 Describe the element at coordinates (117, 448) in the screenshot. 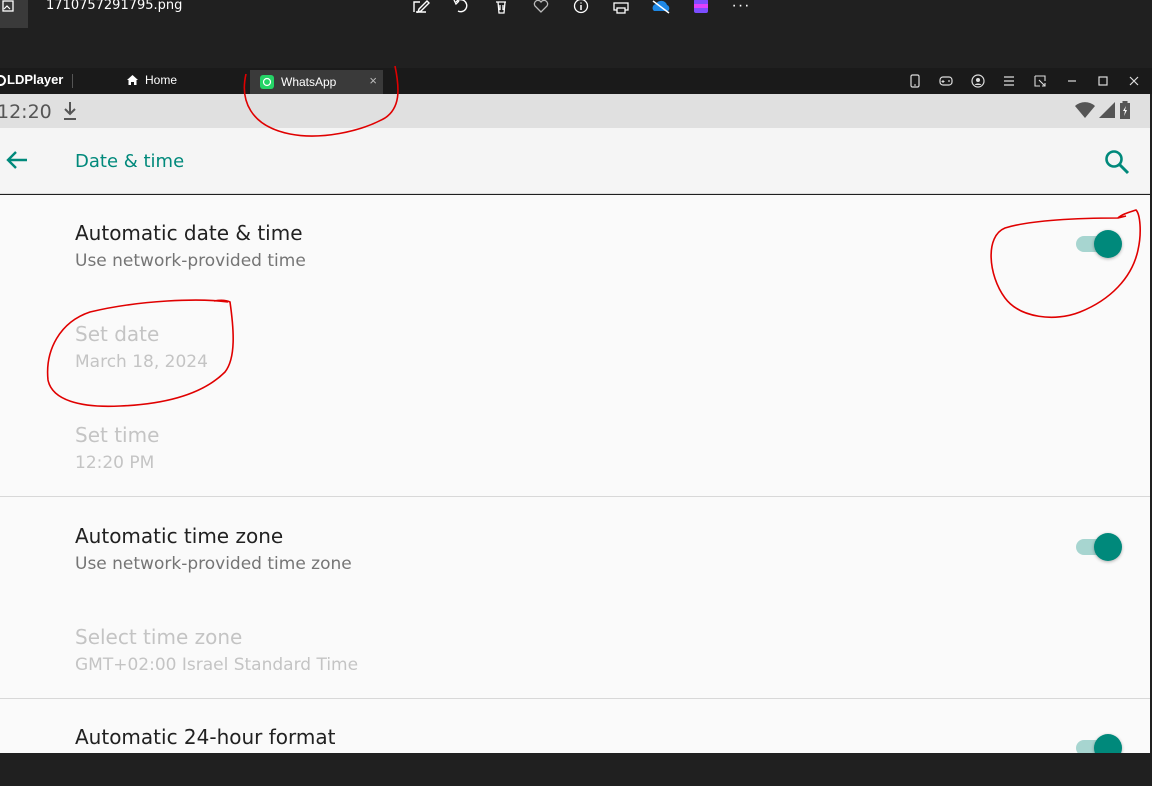

I see `setting-set-time: Set time 12:20 PM` at that location.